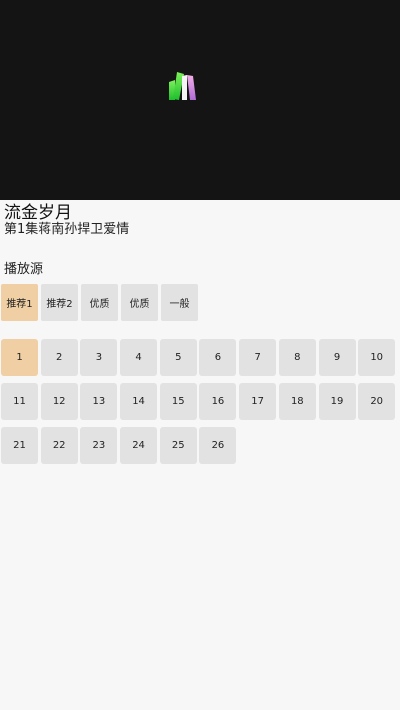  Describe the element at coordinates (59, 357) in the screenshot. I see `episode-button: 2` at that location.